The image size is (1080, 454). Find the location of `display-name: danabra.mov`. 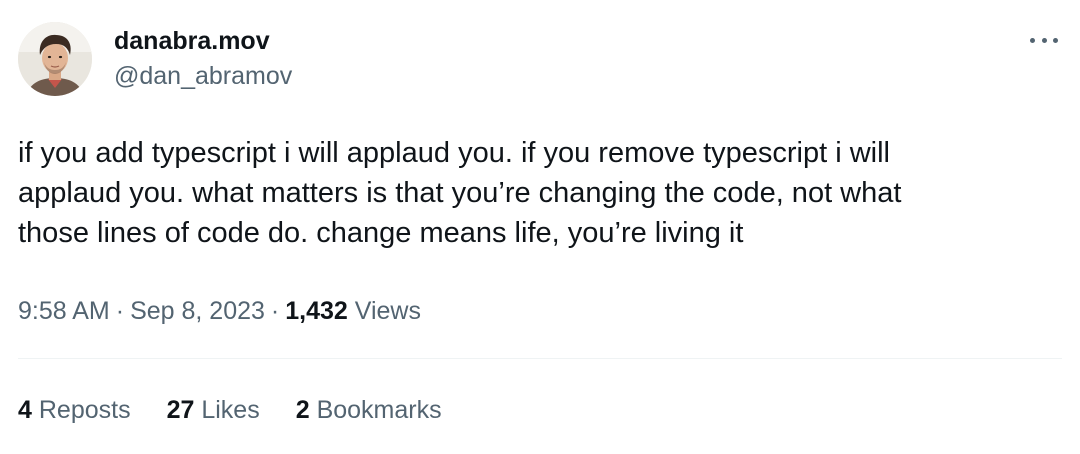

display-name: danabra.mov is located at coordinates (203, 41).